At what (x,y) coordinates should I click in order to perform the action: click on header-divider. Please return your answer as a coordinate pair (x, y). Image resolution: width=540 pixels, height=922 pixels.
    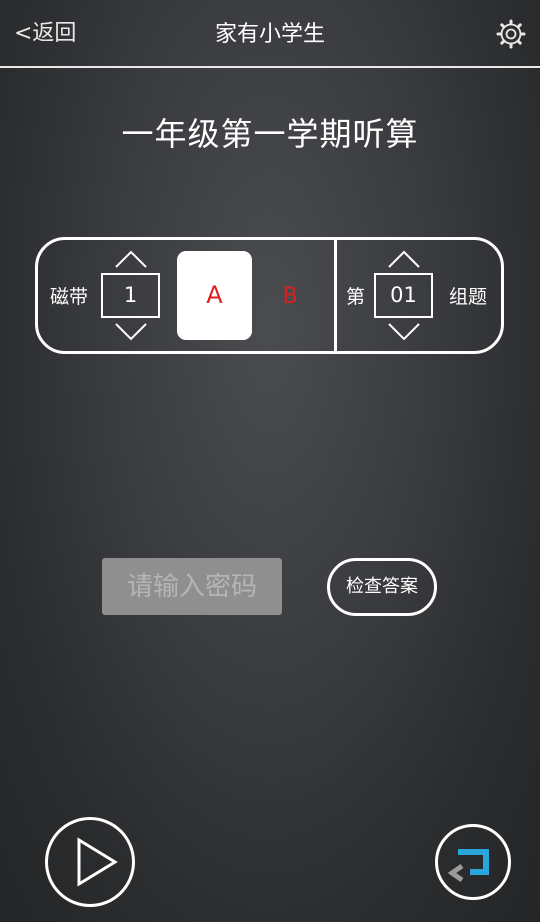
    Looking at the image, I should click on (270, 67).